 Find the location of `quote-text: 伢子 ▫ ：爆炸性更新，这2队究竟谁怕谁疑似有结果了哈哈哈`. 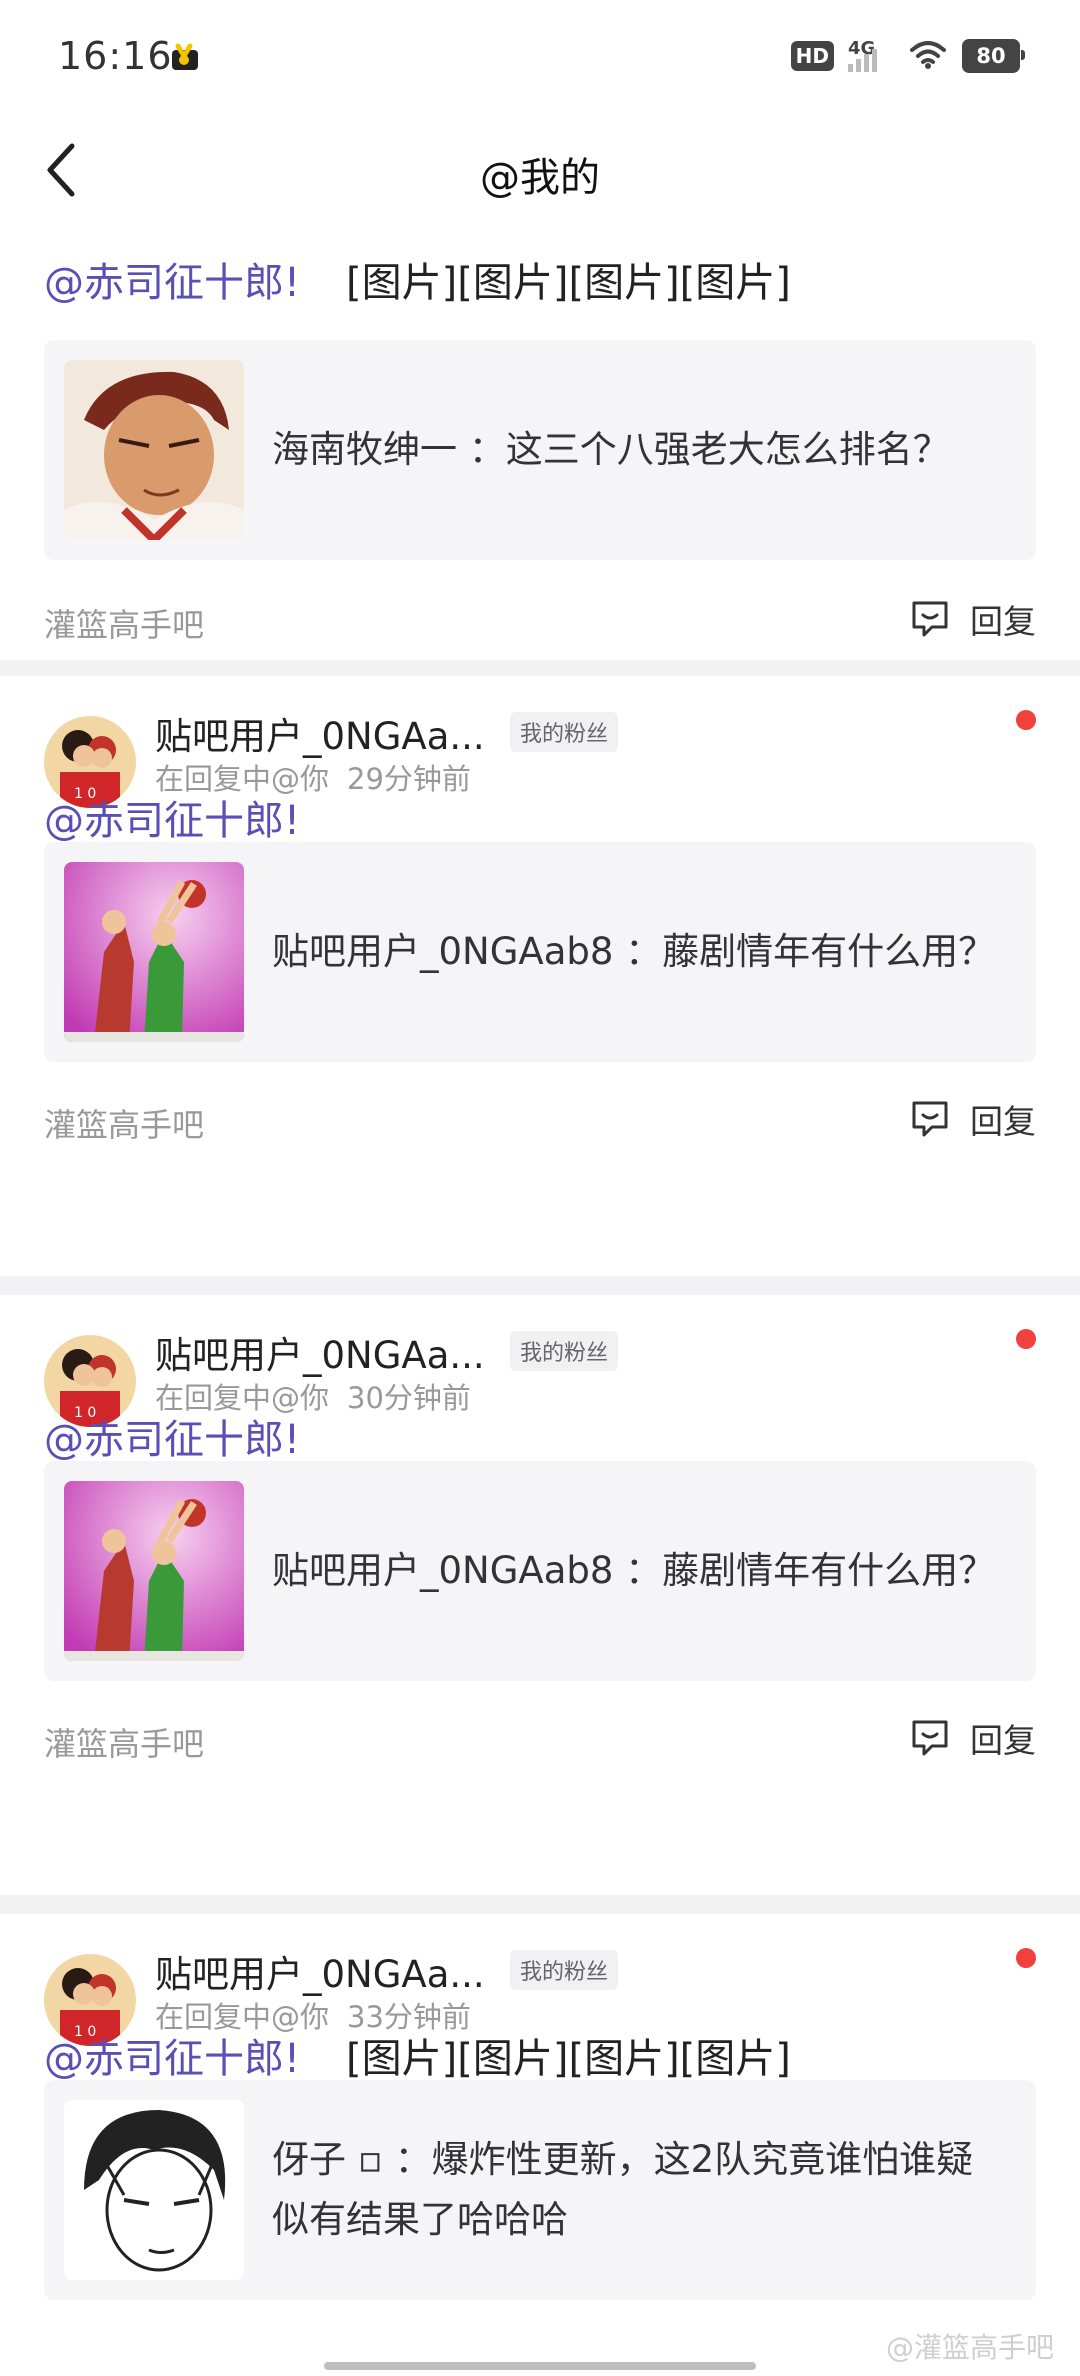

quote-text: 伢子 ▫ ：爆炸性更新，这2队究竟谁怕谁疑似有结果了哈哈哈 is located at coordinates (623, 2189).